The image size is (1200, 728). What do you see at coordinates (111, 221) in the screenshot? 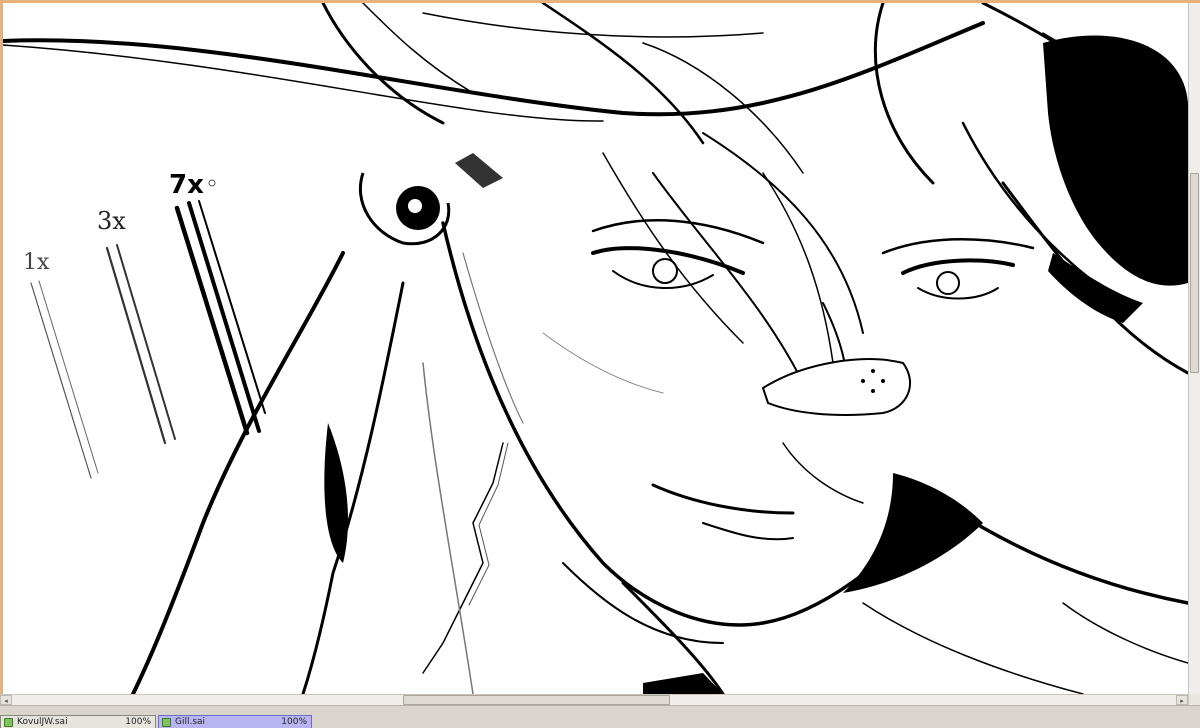
I see `stroke-label-3x: 3x` at bounding box center [111, 221].